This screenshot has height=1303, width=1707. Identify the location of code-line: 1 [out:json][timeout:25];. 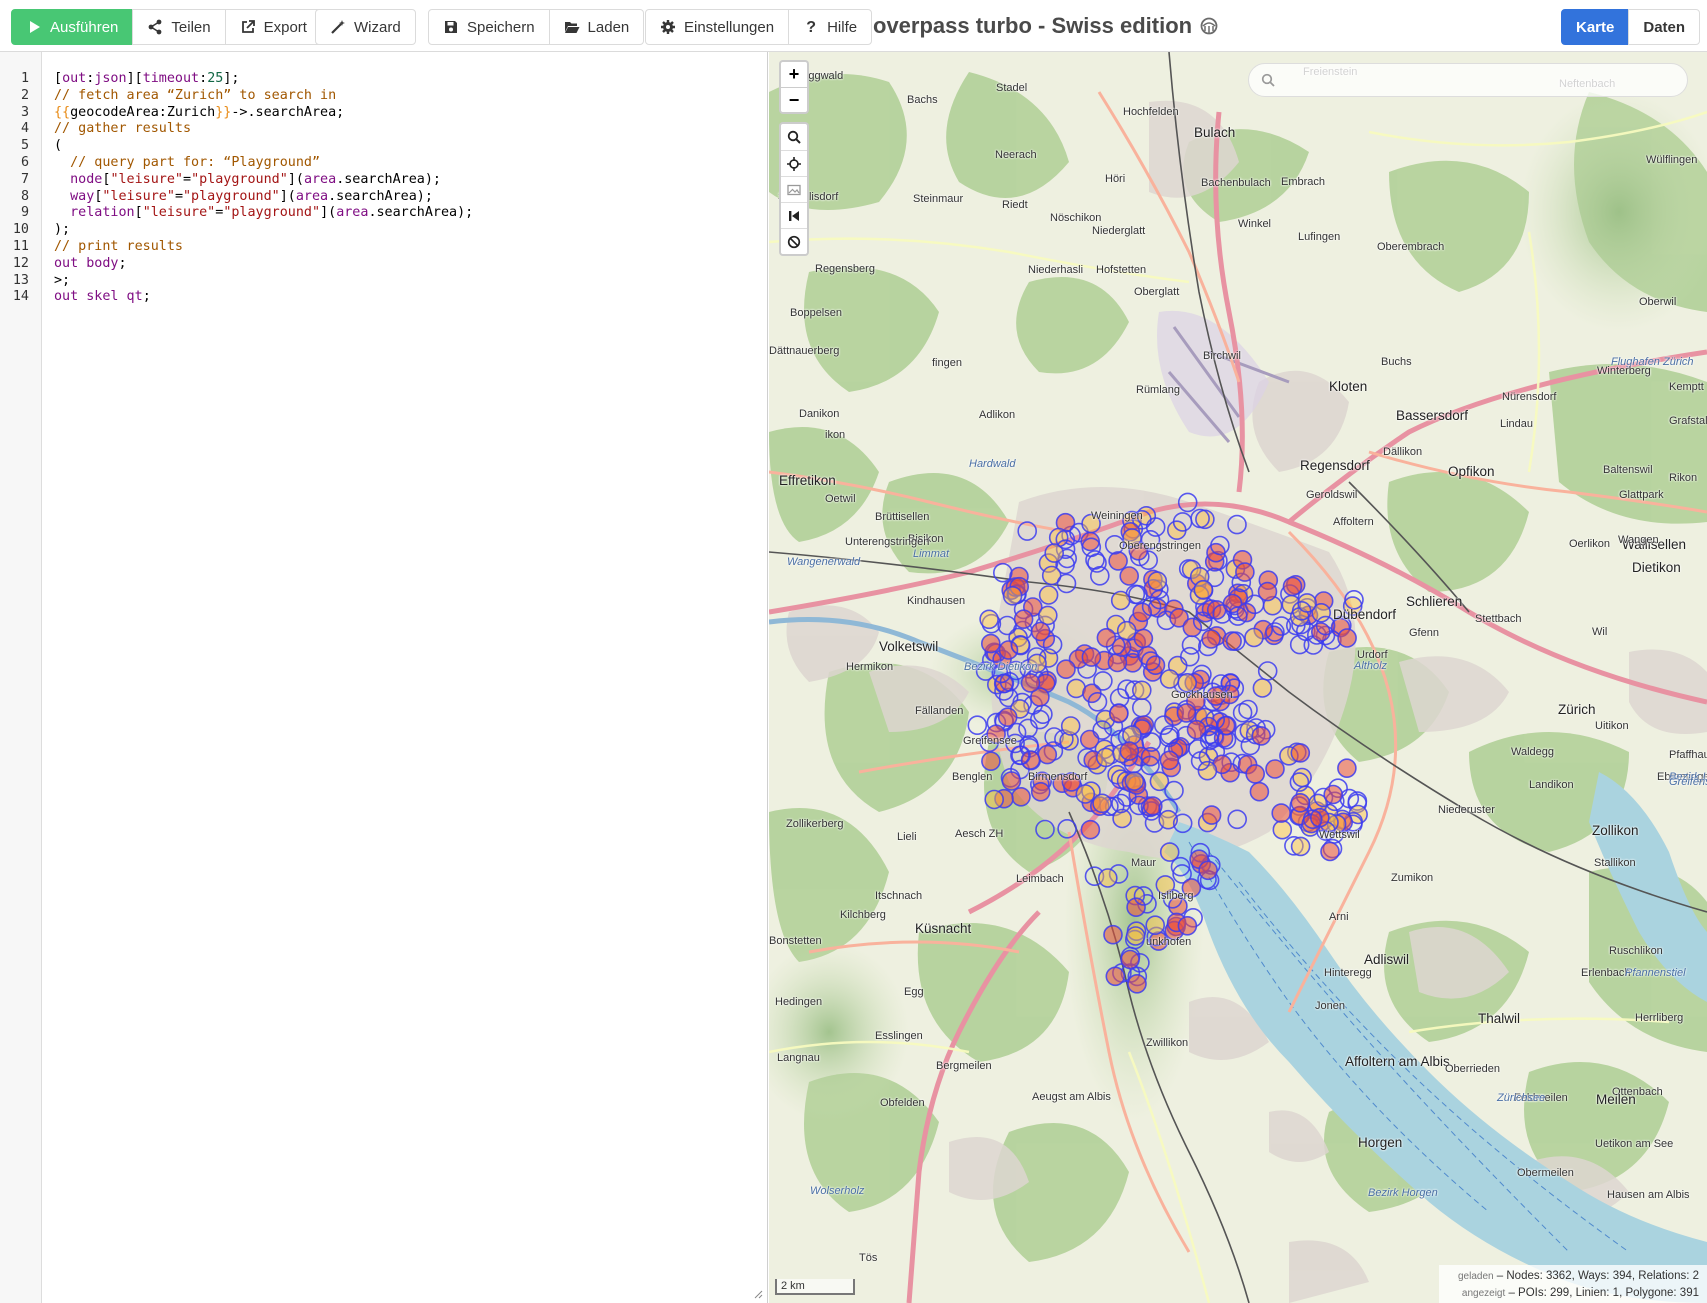
(380, 79).